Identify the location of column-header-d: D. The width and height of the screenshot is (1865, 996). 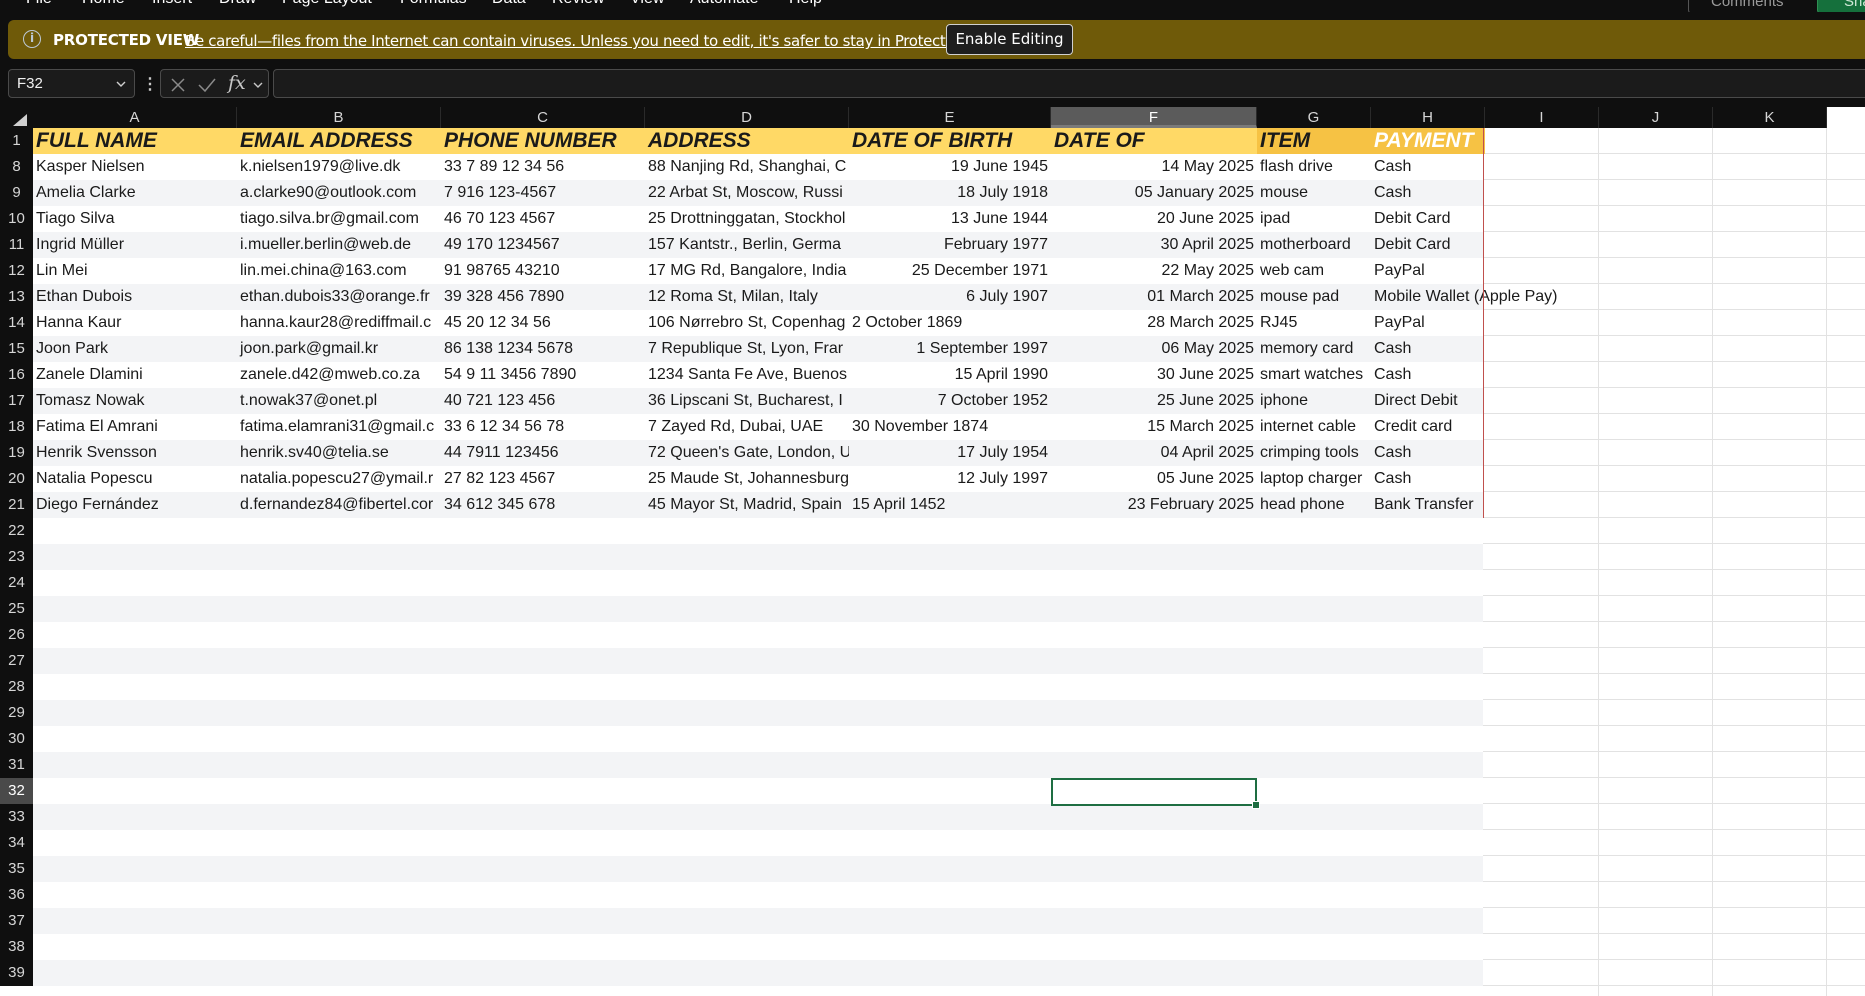
(747, 117).